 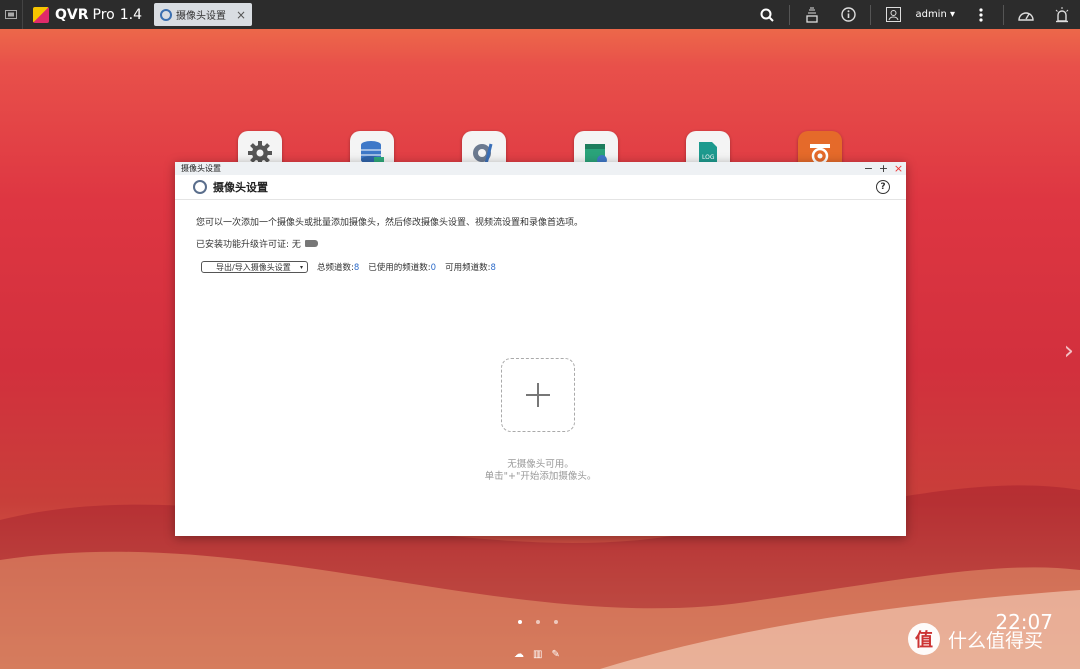 I want to click on cloud-icon: ☁, so click(x=519, y=654).